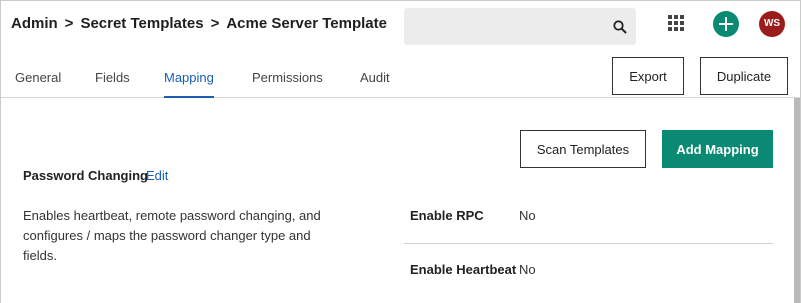 The width and height of the screenshot is (801, 303). What do you see at coordinates (726, 24) in the screenshot?
I see `add-circle-icon` at bounding box center [726, 24].